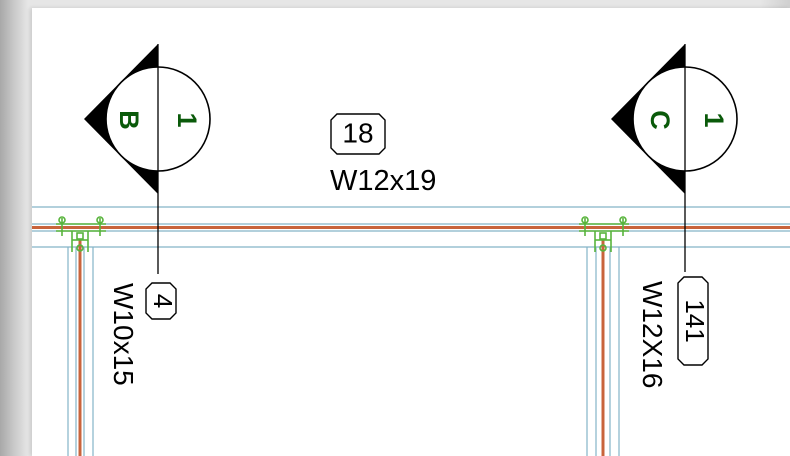  Describe the element at coordinates (411, 227) in the screenshot. I see `beam-w12x19` at that location.